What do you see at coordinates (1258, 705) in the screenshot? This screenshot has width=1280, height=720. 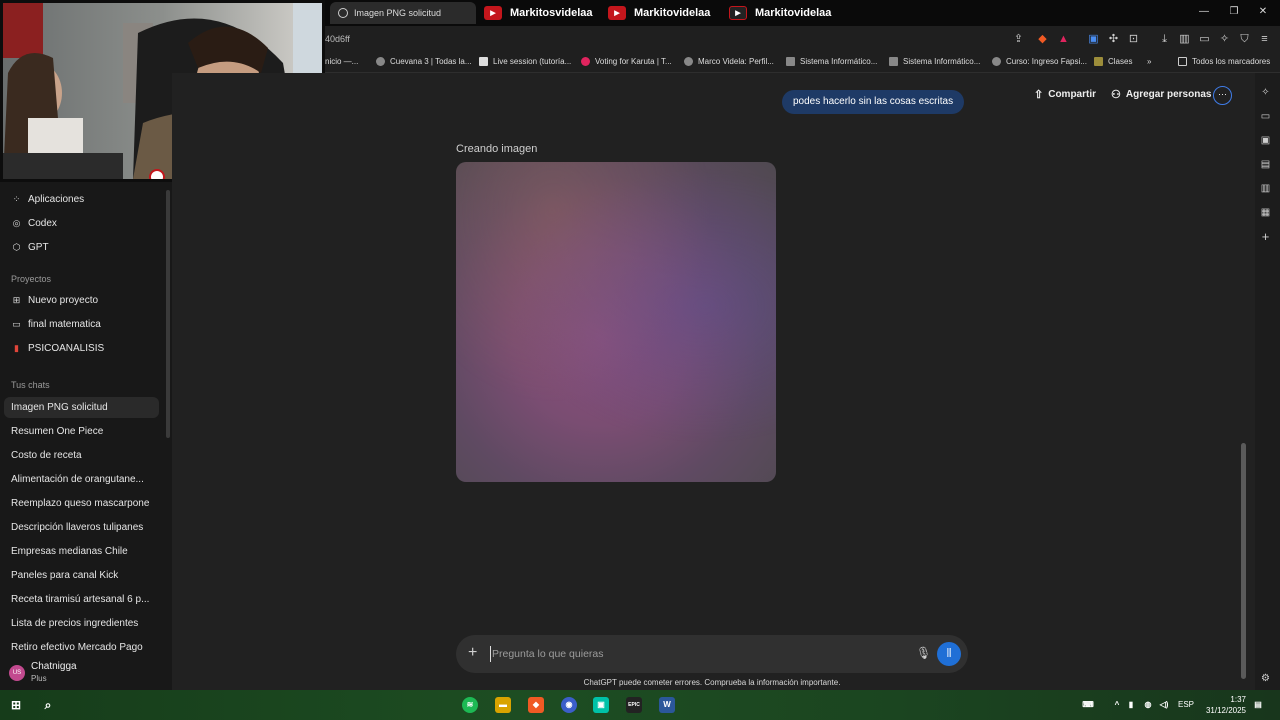 I see `notifications-icon: ▤` at bounding box center [1258, 705].